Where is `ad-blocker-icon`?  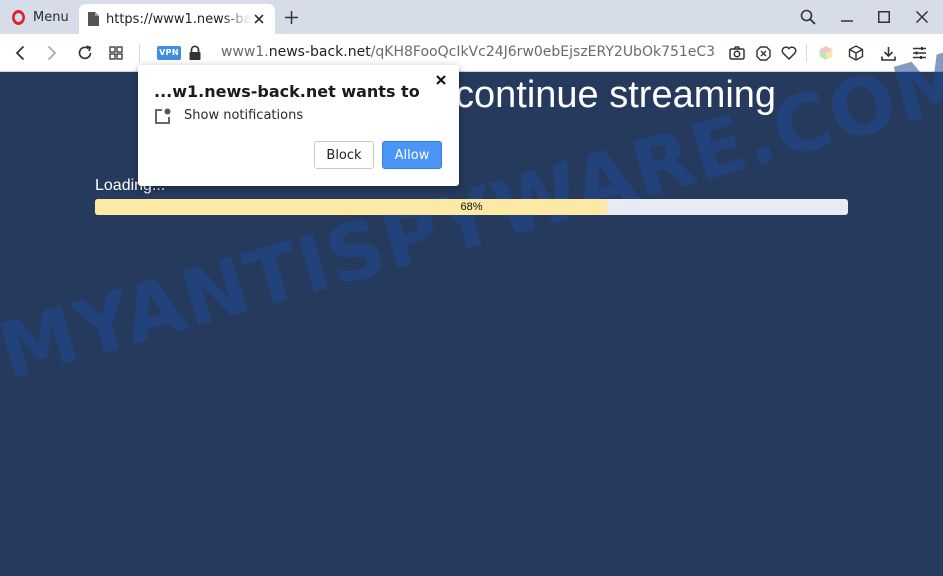 ad-blocker-icon is located at coordinates (763, 53).